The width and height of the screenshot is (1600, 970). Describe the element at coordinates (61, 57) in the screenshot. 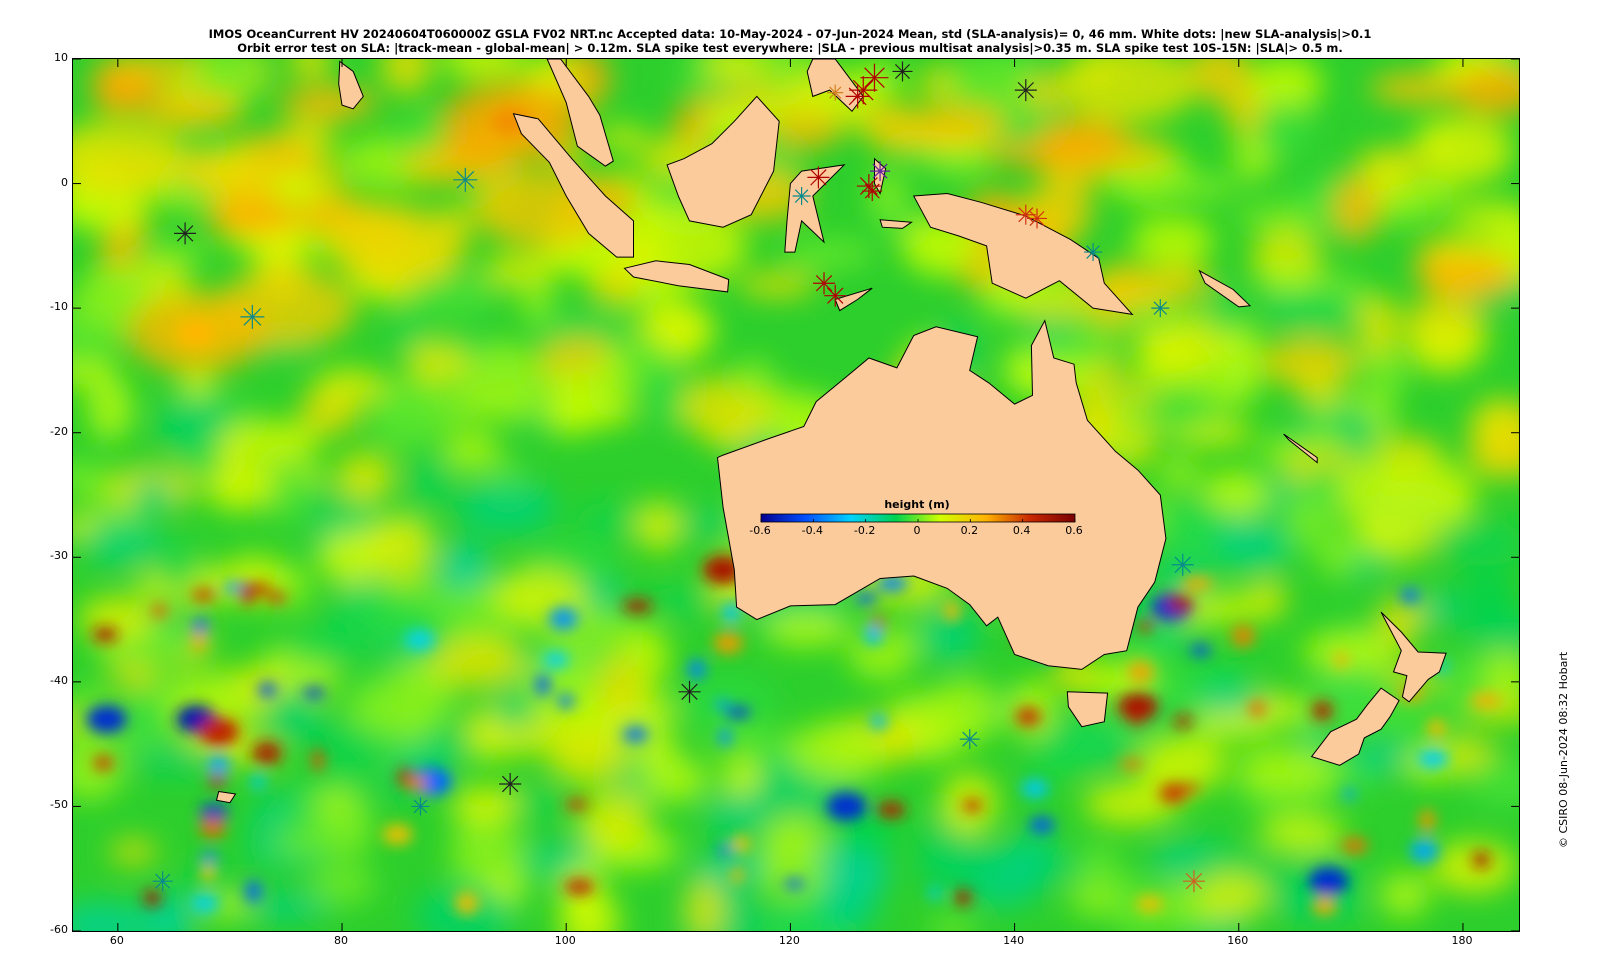

I see `y-tick-label: 10` at that location.